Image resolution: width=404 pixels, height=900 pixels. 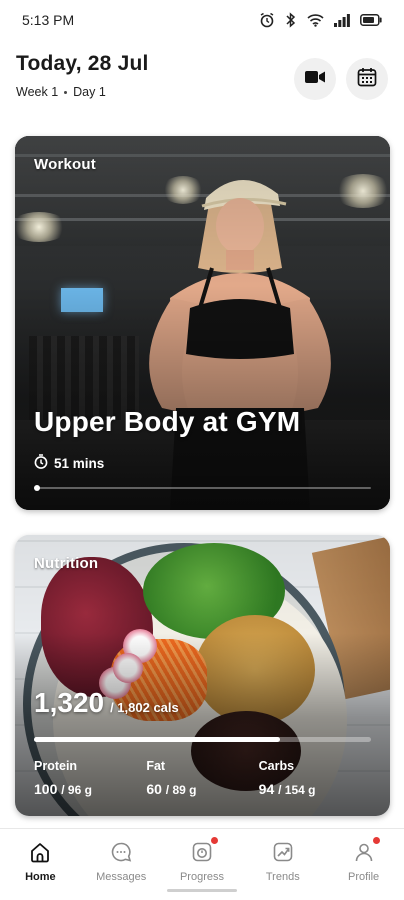 I want to click on macro-name: Carbs, so click(x=276, y=766).